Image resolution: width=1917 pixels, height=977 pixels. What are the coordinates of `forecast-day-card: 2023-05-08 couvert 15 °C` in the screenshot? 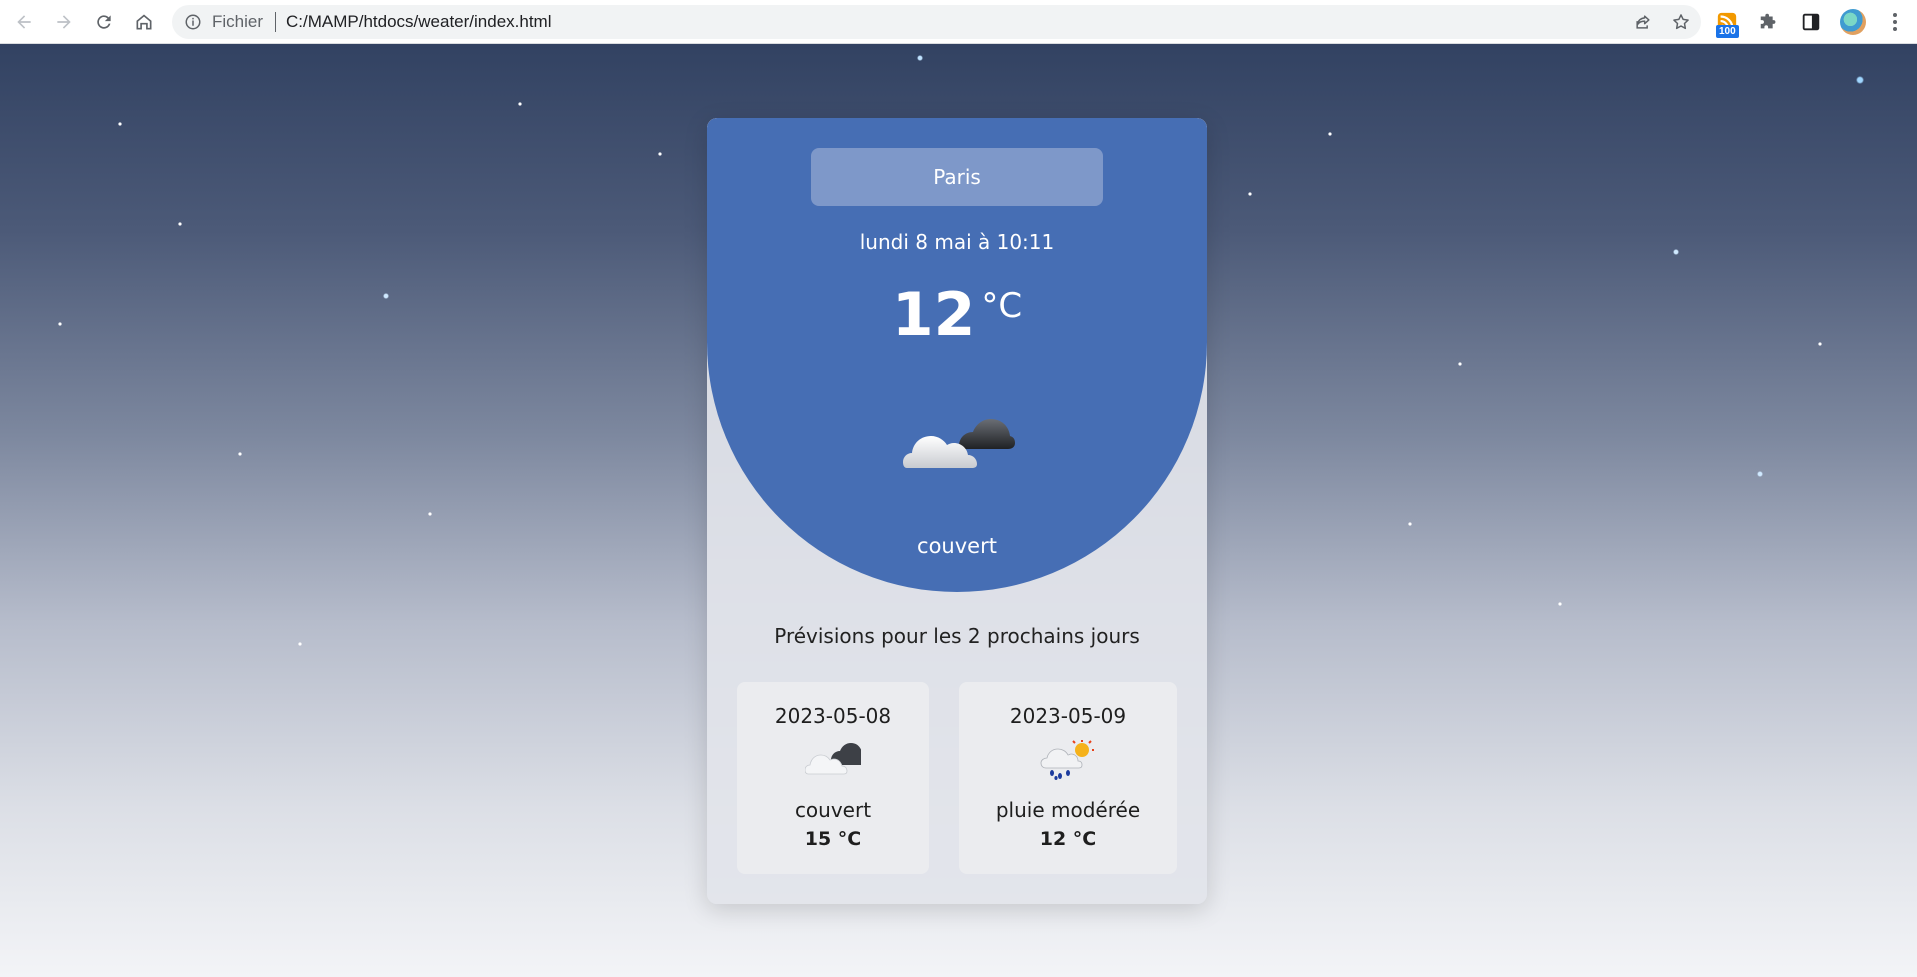 It's located at (833, 778).